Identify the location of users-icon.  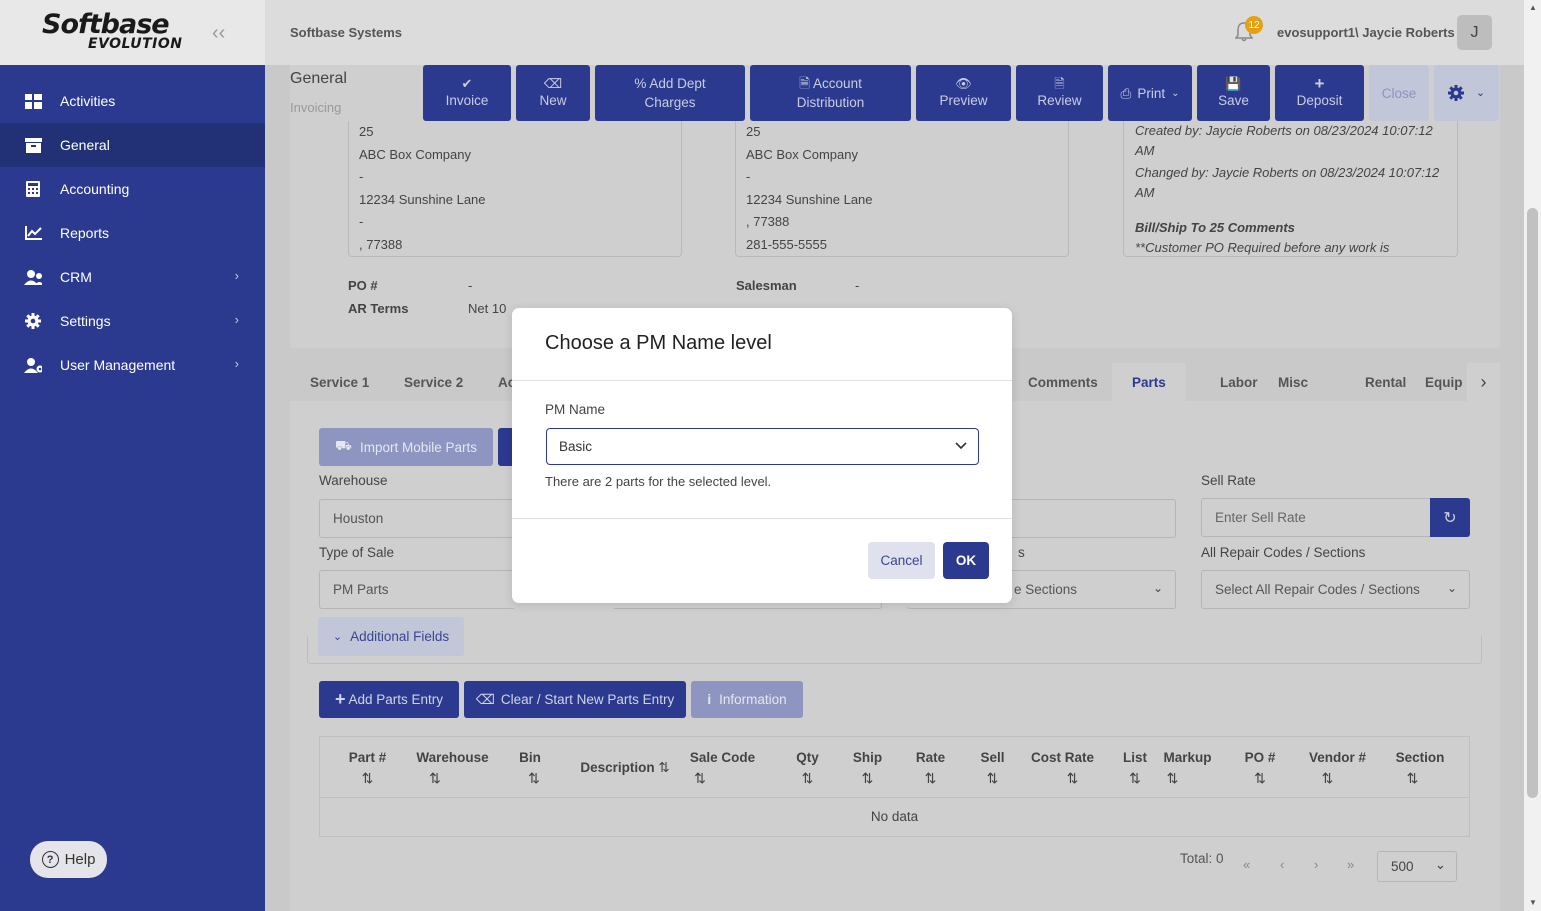
(33, 277).